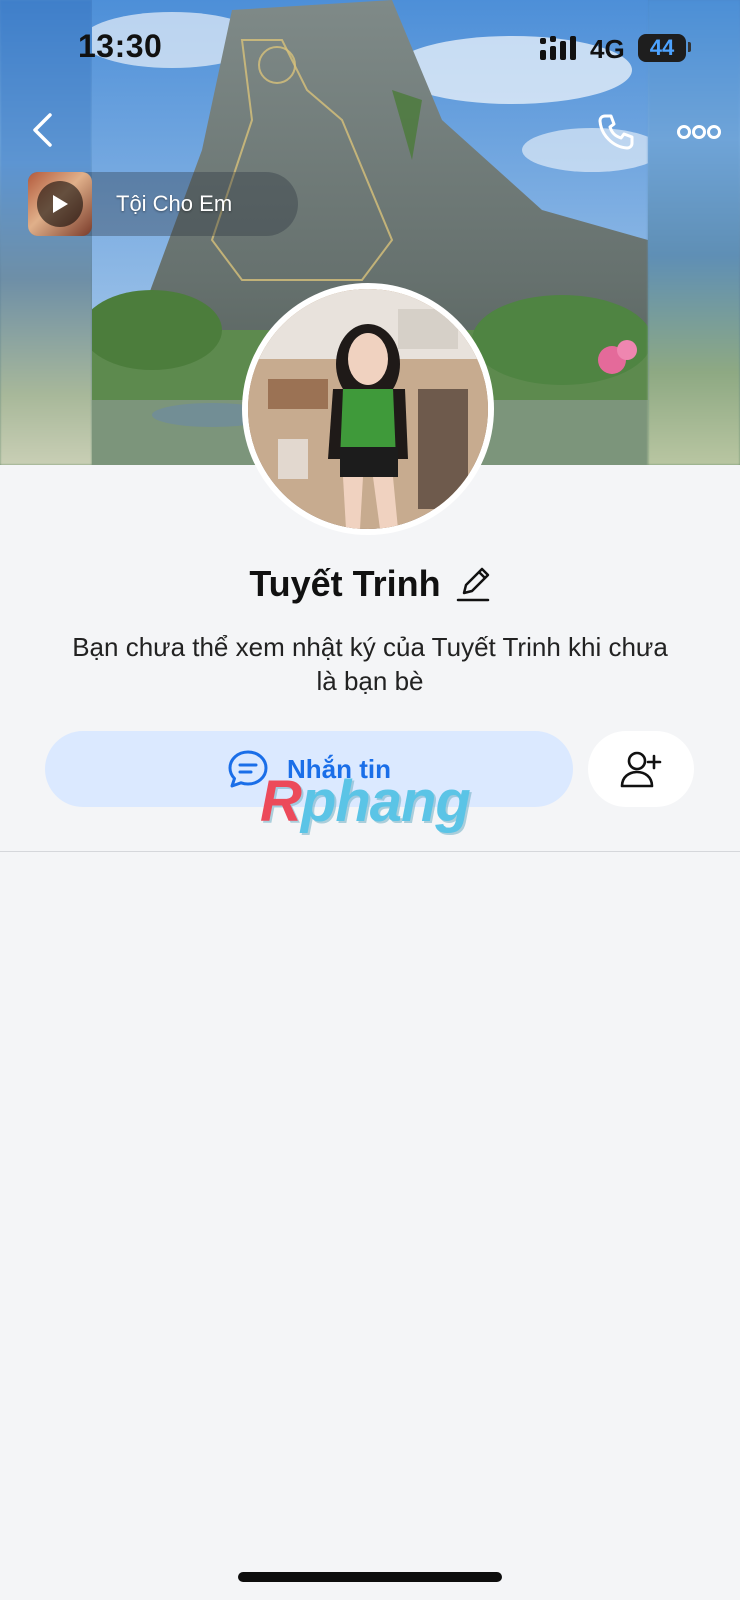 This screenshot has width=740, height=1600. I want to click on cellular-signal-icon, so click(558, 48).